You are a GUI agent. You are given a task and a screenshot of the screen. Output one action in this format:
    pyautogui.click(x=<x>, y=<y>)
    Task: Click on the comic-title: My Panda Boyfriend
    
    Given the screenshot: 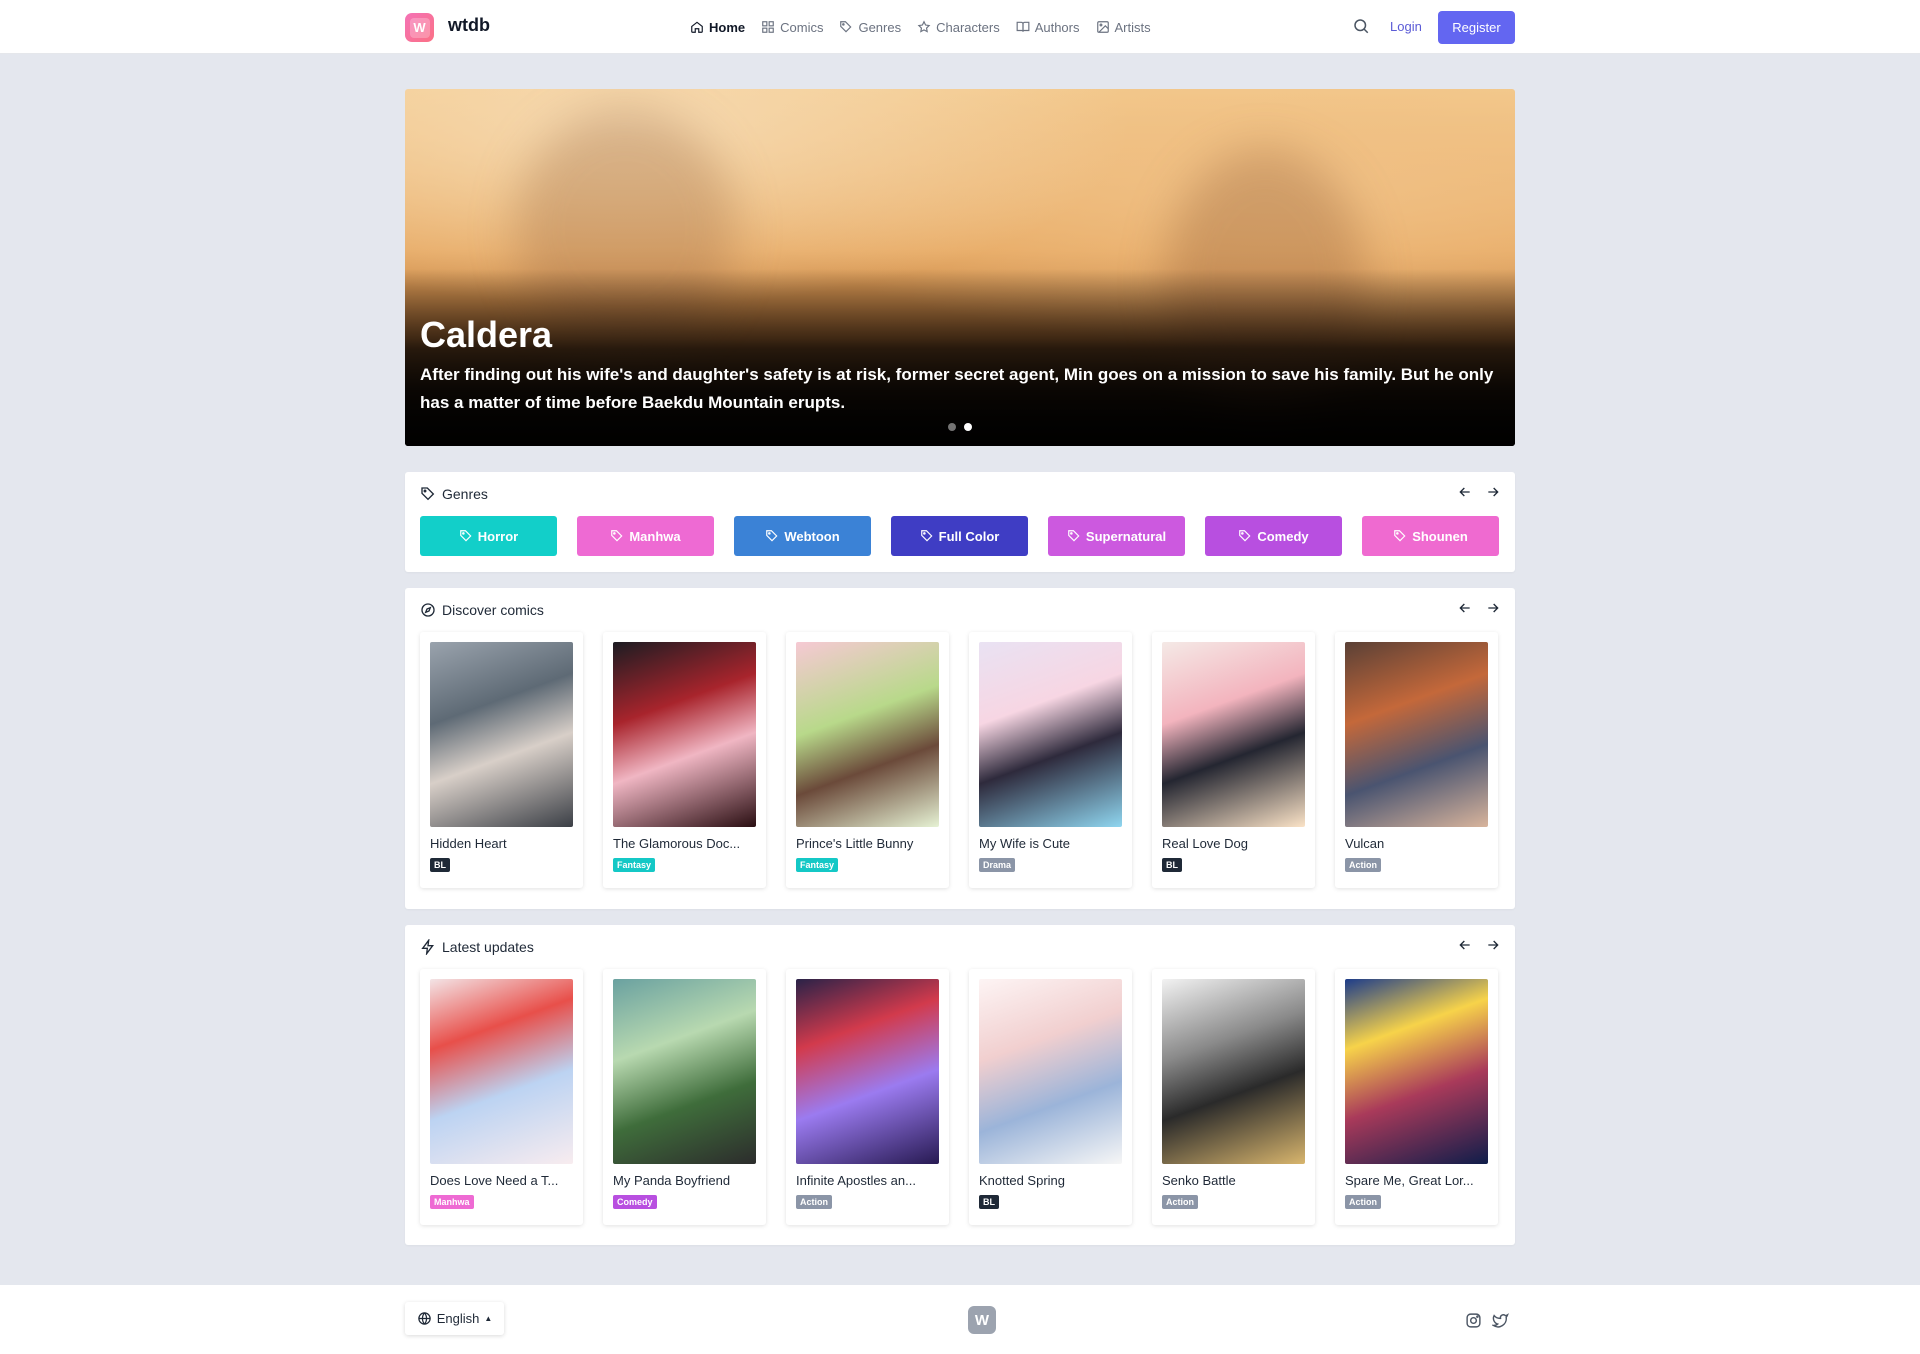 What is the action you would take?
    pyautogui.click(x=685, y=1180)
    